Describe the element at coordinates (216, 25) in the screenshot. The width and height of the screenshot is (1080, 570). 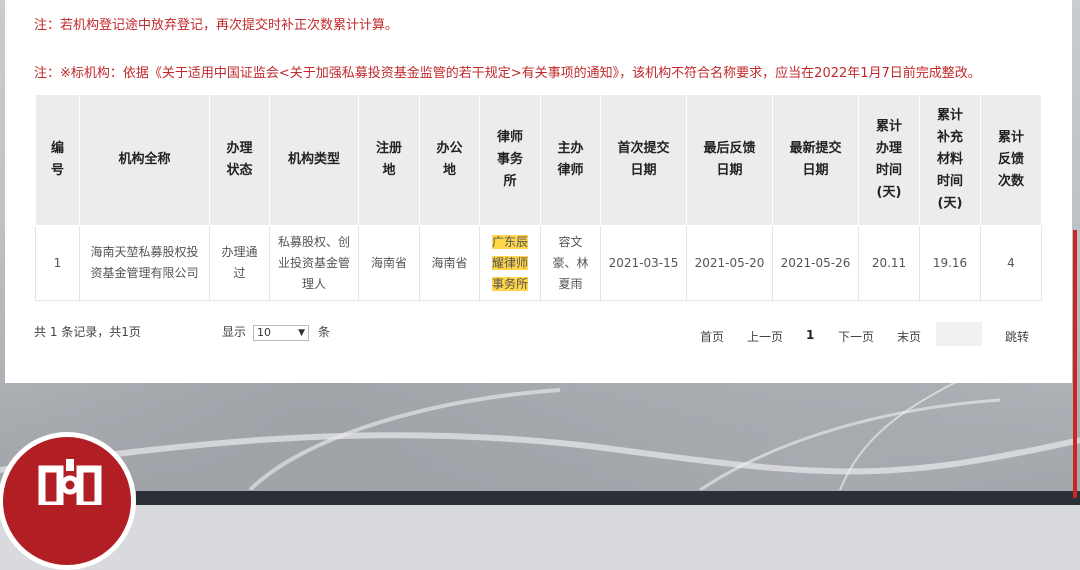
I see `note-abandon-registration: 注：若机构登记途中放弃登记，再次提交时补正次数累计计算。` at that location.